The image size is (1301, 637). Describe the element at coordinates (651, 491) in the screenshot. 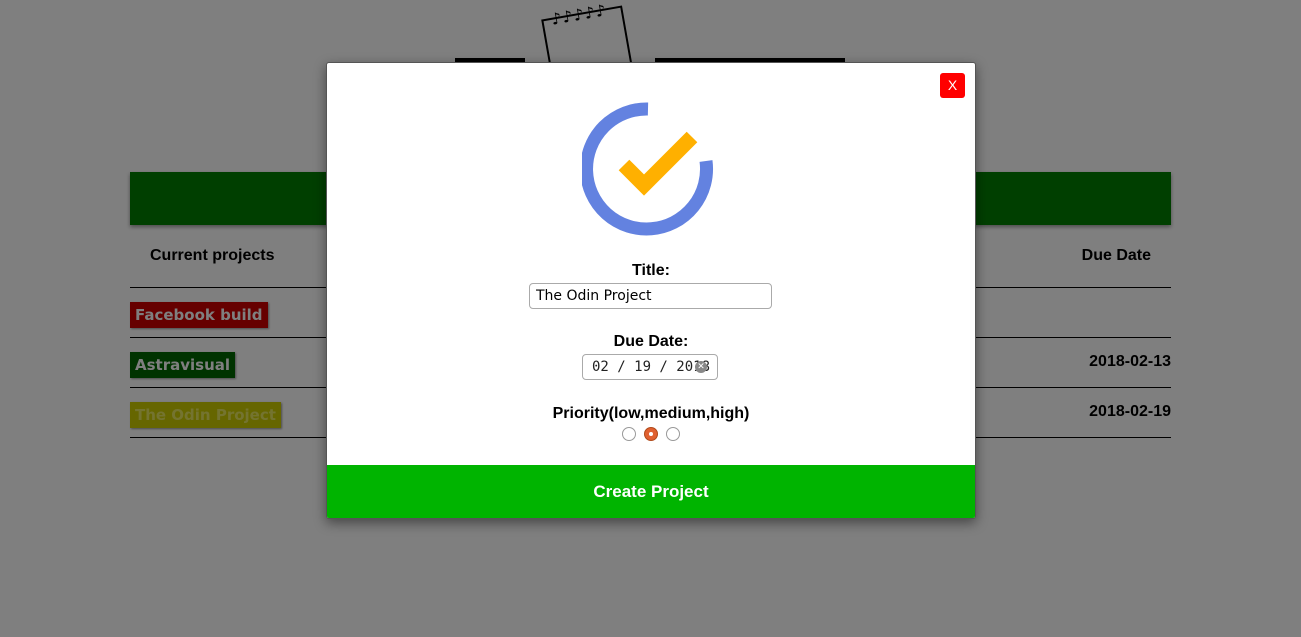

I see `create-project-button: Create Project` at that location.